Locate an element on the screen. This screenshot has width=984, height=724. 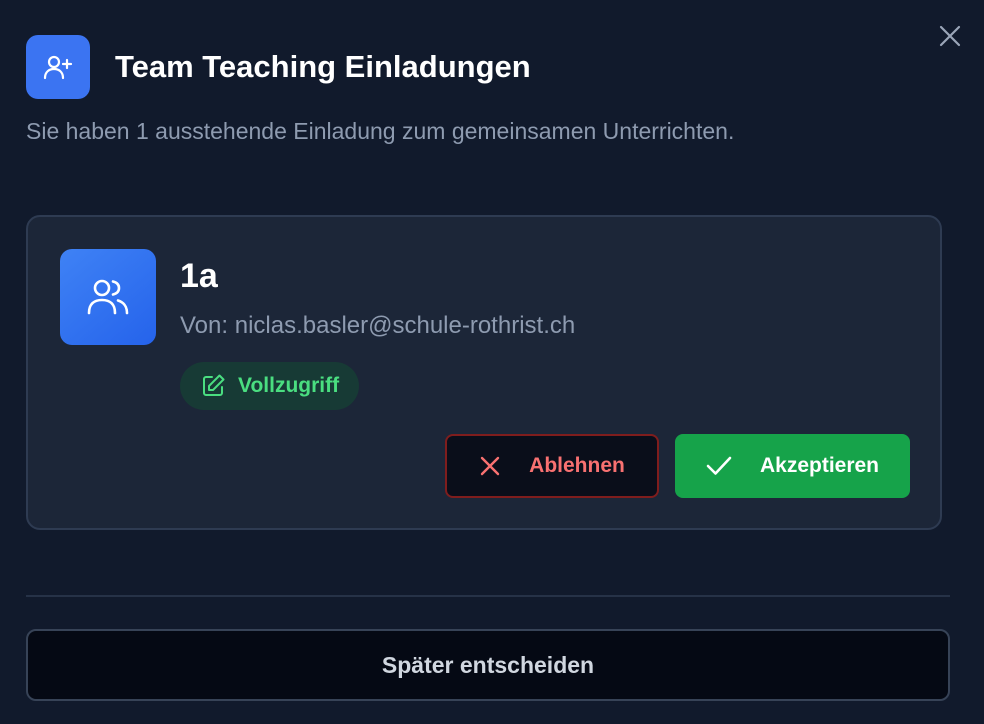
accept-button: Akzeptieren is located at coordinates (792, 466).